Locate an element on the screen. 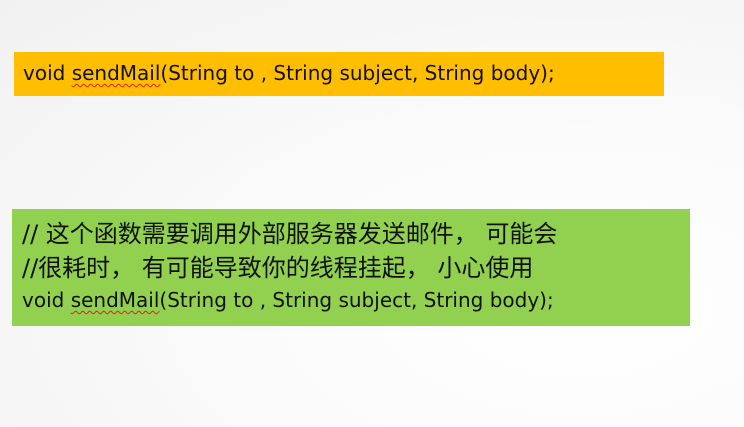 Image resolution: width=744 pixels, height=427 pixels. comment-line-2: //很耗时， 有可能导致你的线程挂起， 小心使用 is located at coordinates (278, 268).